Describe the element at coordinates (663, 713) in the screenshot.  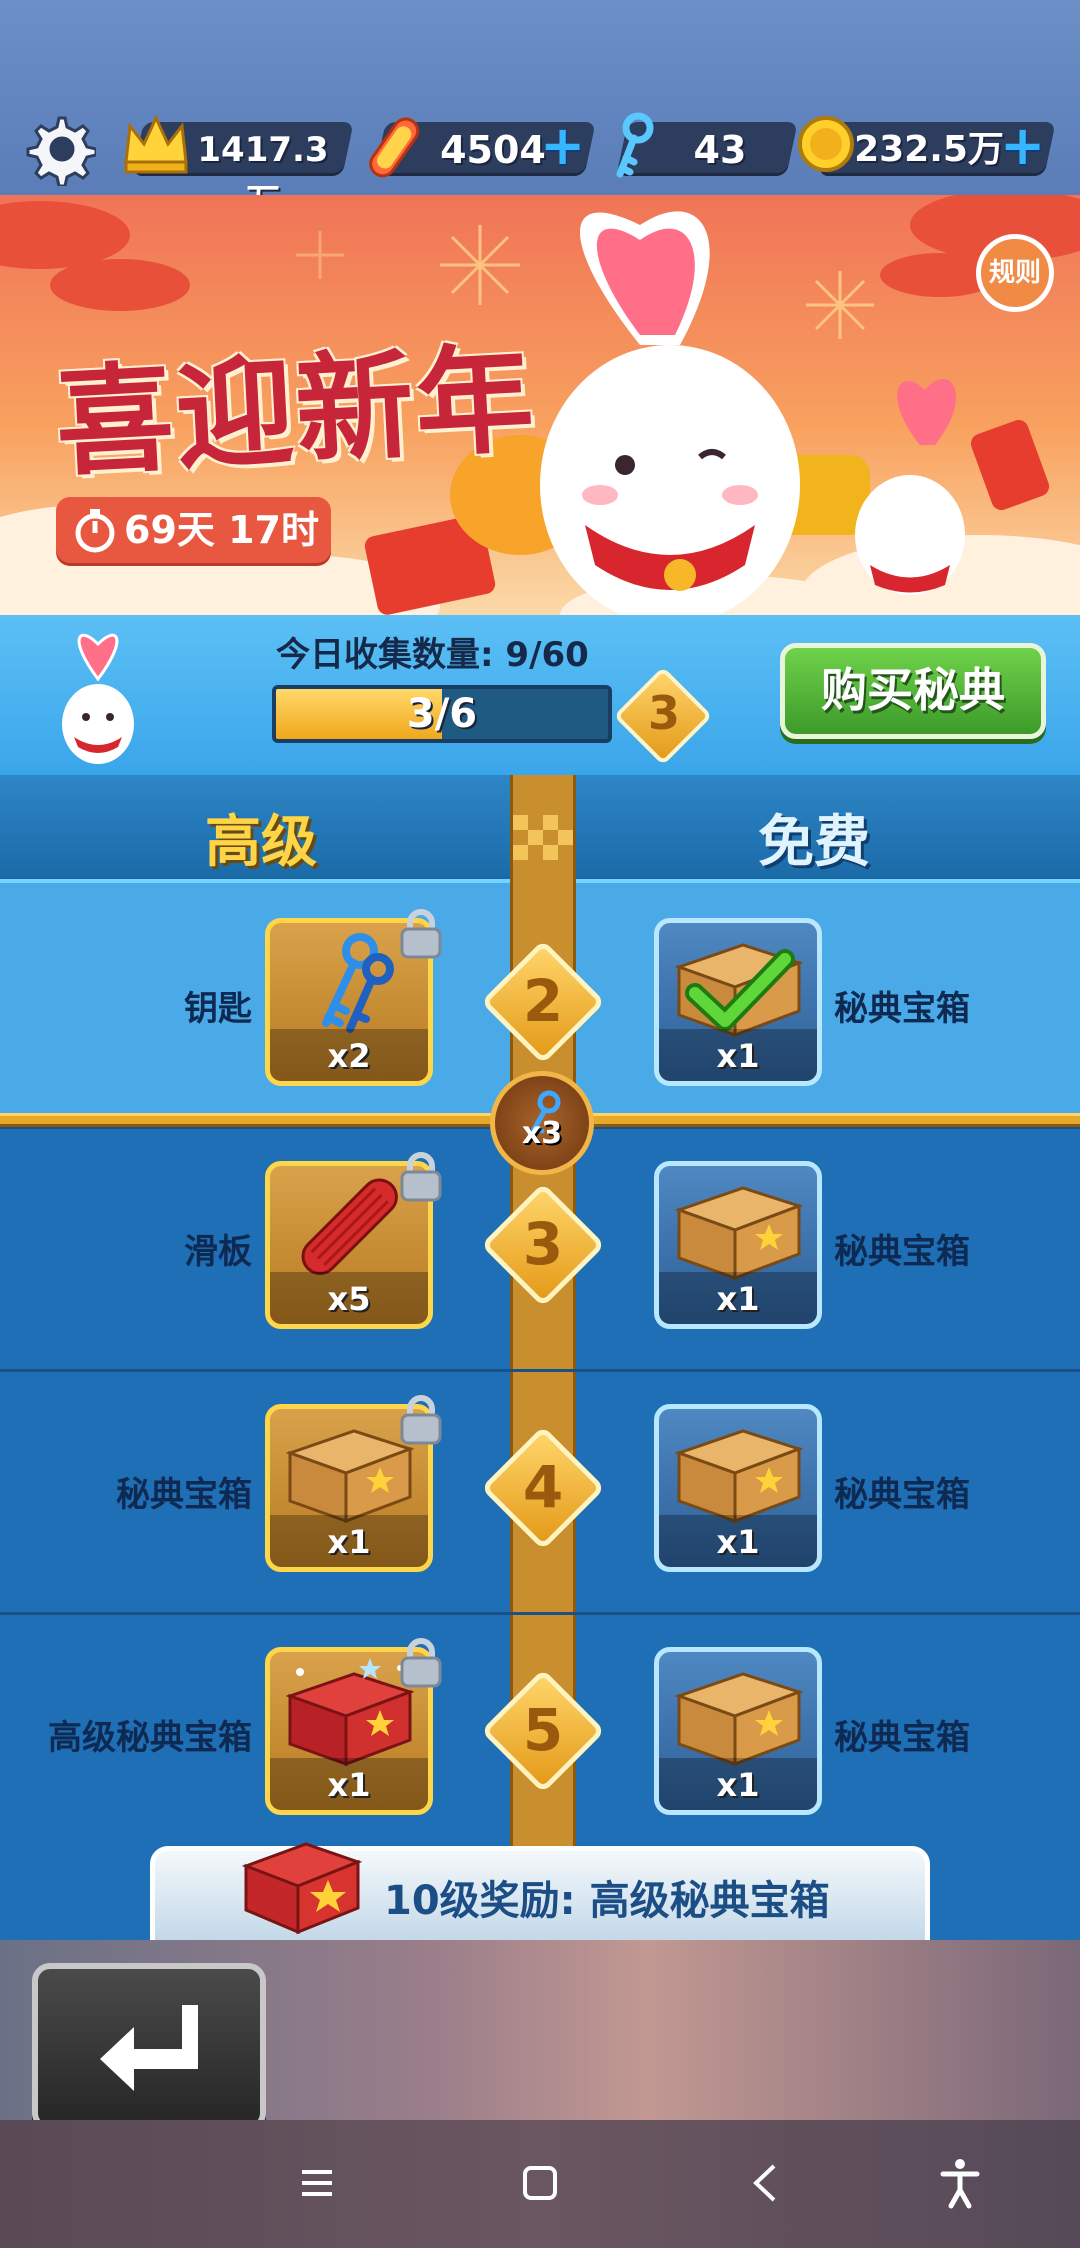
I see `current-level-number: 3` at that location.